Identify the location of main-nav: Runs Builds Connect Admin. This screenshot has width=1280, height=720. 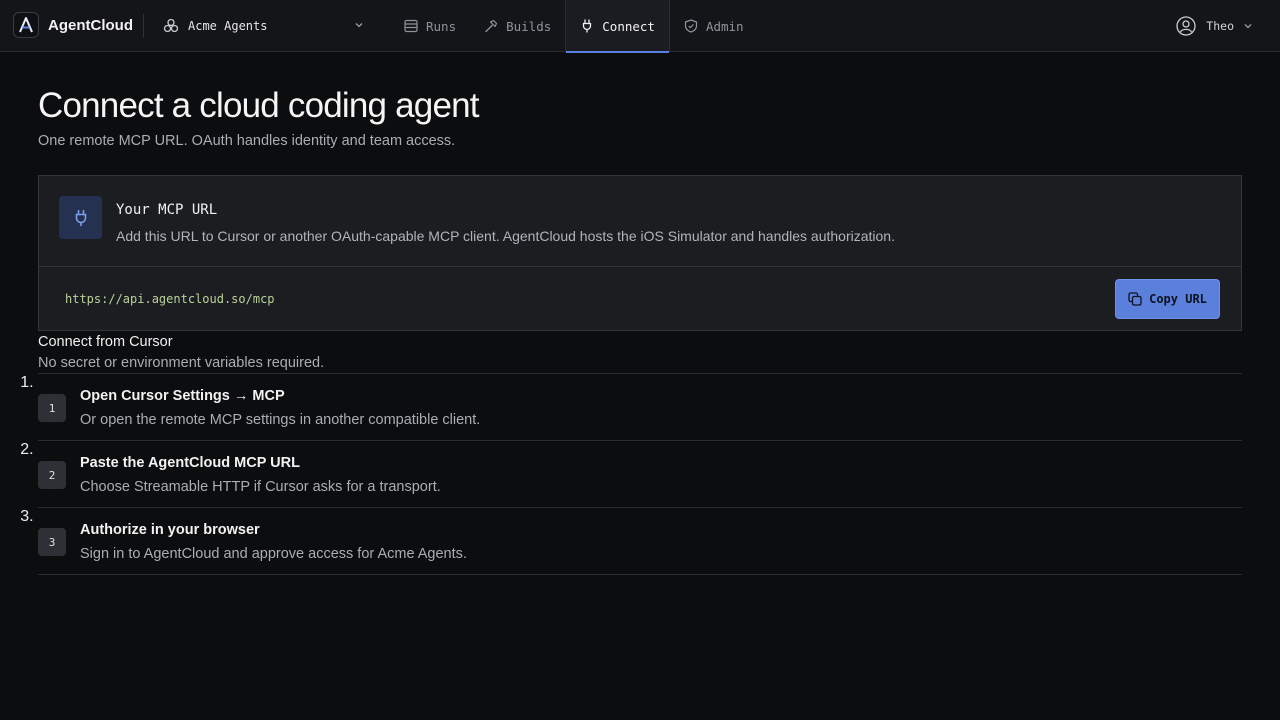
(574, 26).